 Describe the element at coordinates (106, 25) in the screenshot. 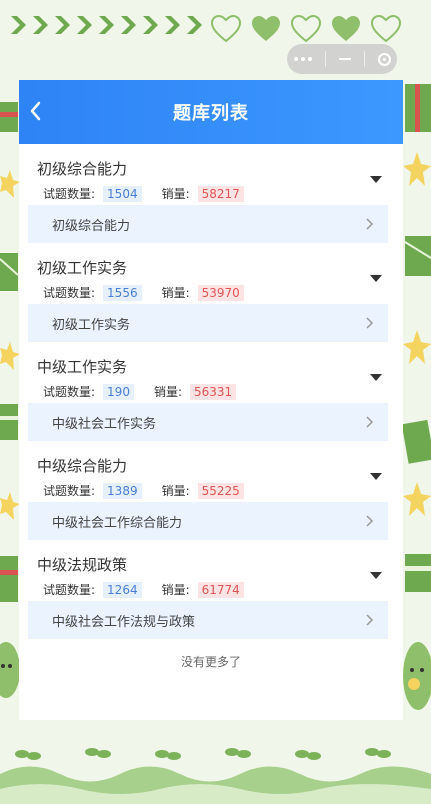

I see `chevron-border-decoration` at that location.